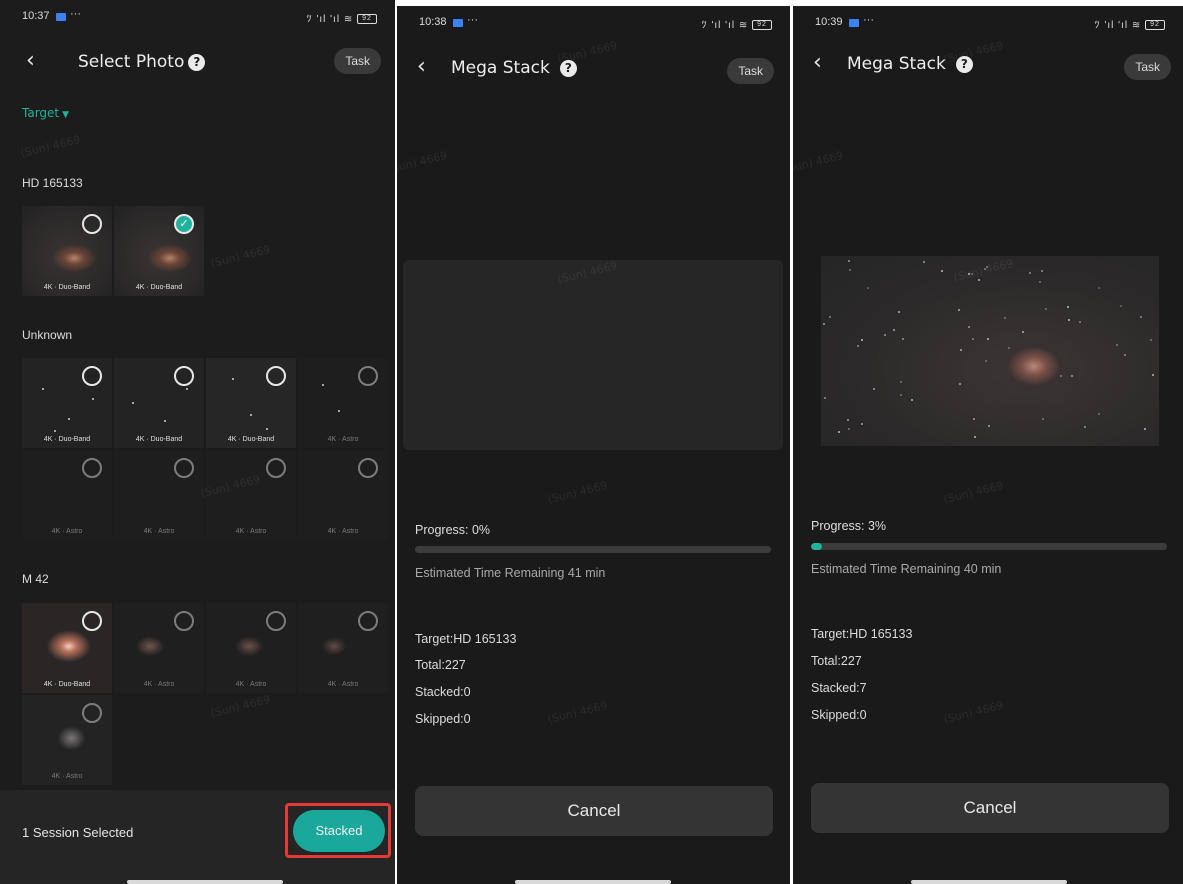 This screenshot has height=884, width=1183. I want to click on session-selected-text: 1 Session Selected, so click(78, 832).